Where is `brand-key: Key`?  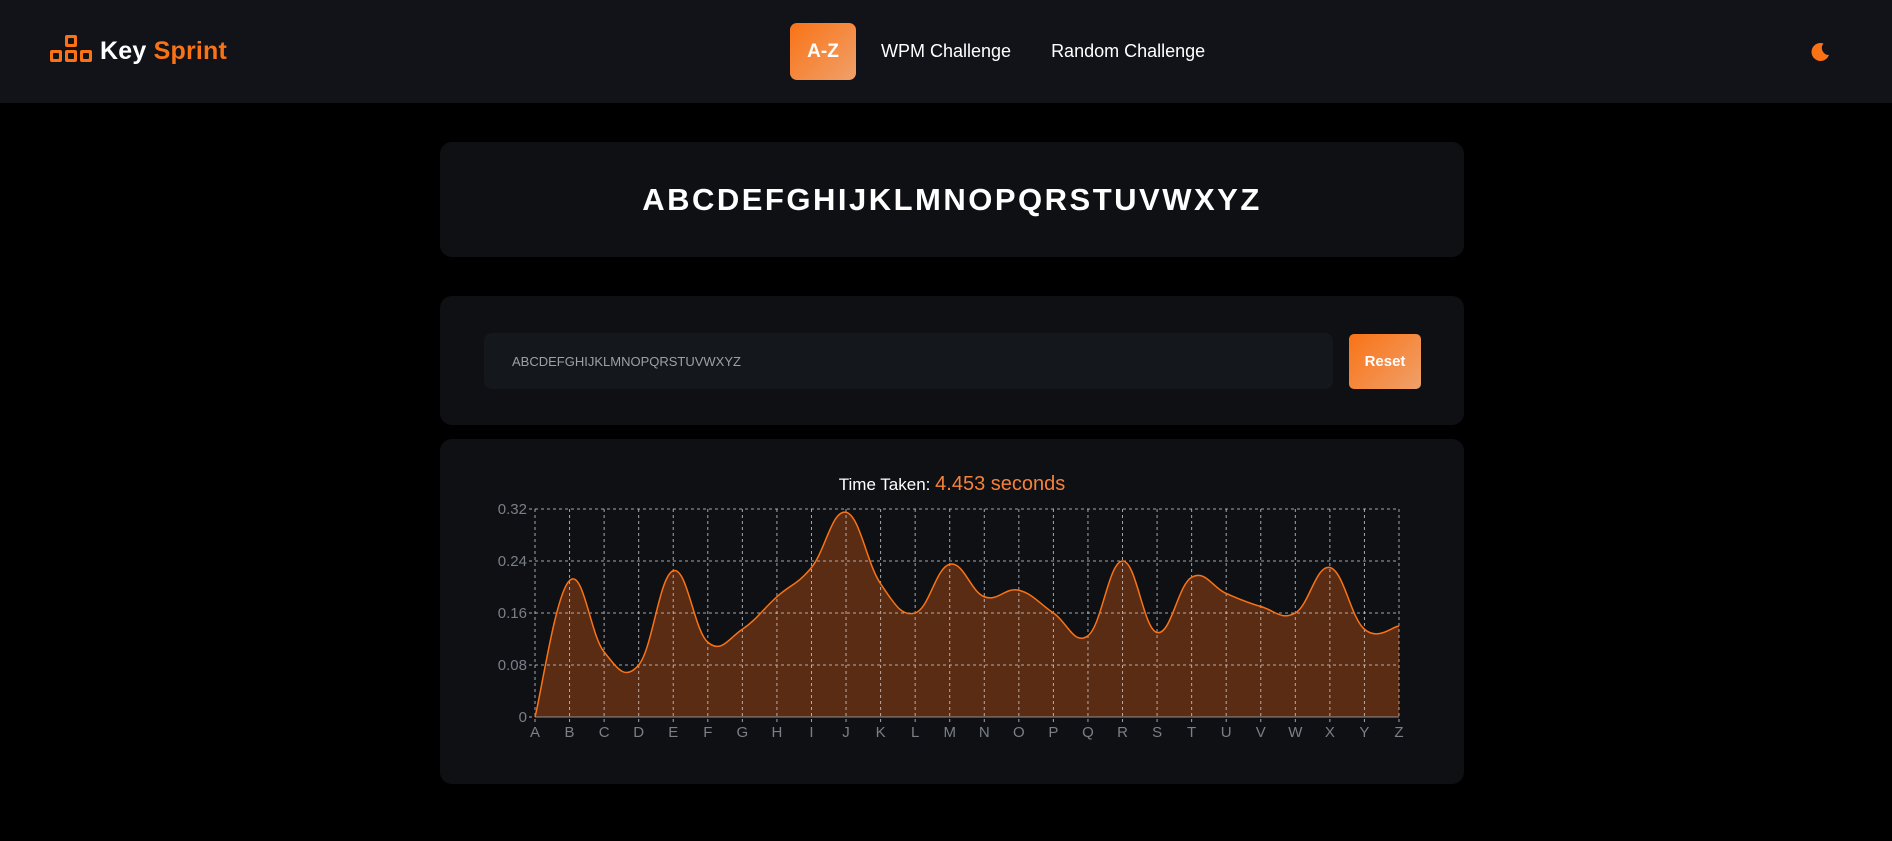
brand-key: Key is located at coordinates (123, 50).